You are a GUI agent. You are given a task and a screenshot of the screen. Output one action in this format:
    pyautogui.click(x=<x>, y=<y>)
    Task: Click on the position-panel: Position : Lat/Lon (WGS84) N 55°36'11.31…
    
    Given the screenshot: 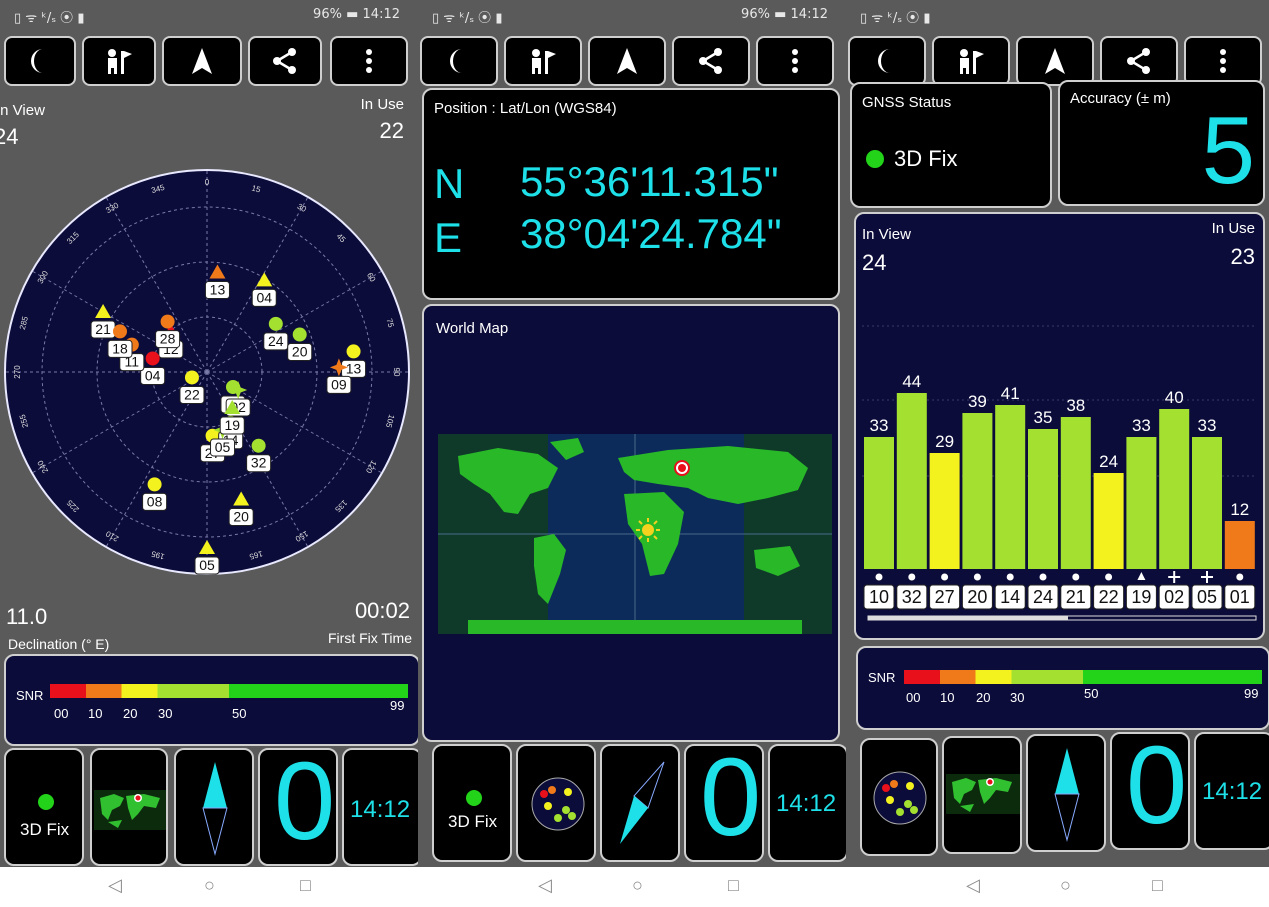 What is the action you would take?
    pyautogui.click(x=631, y=194)
    